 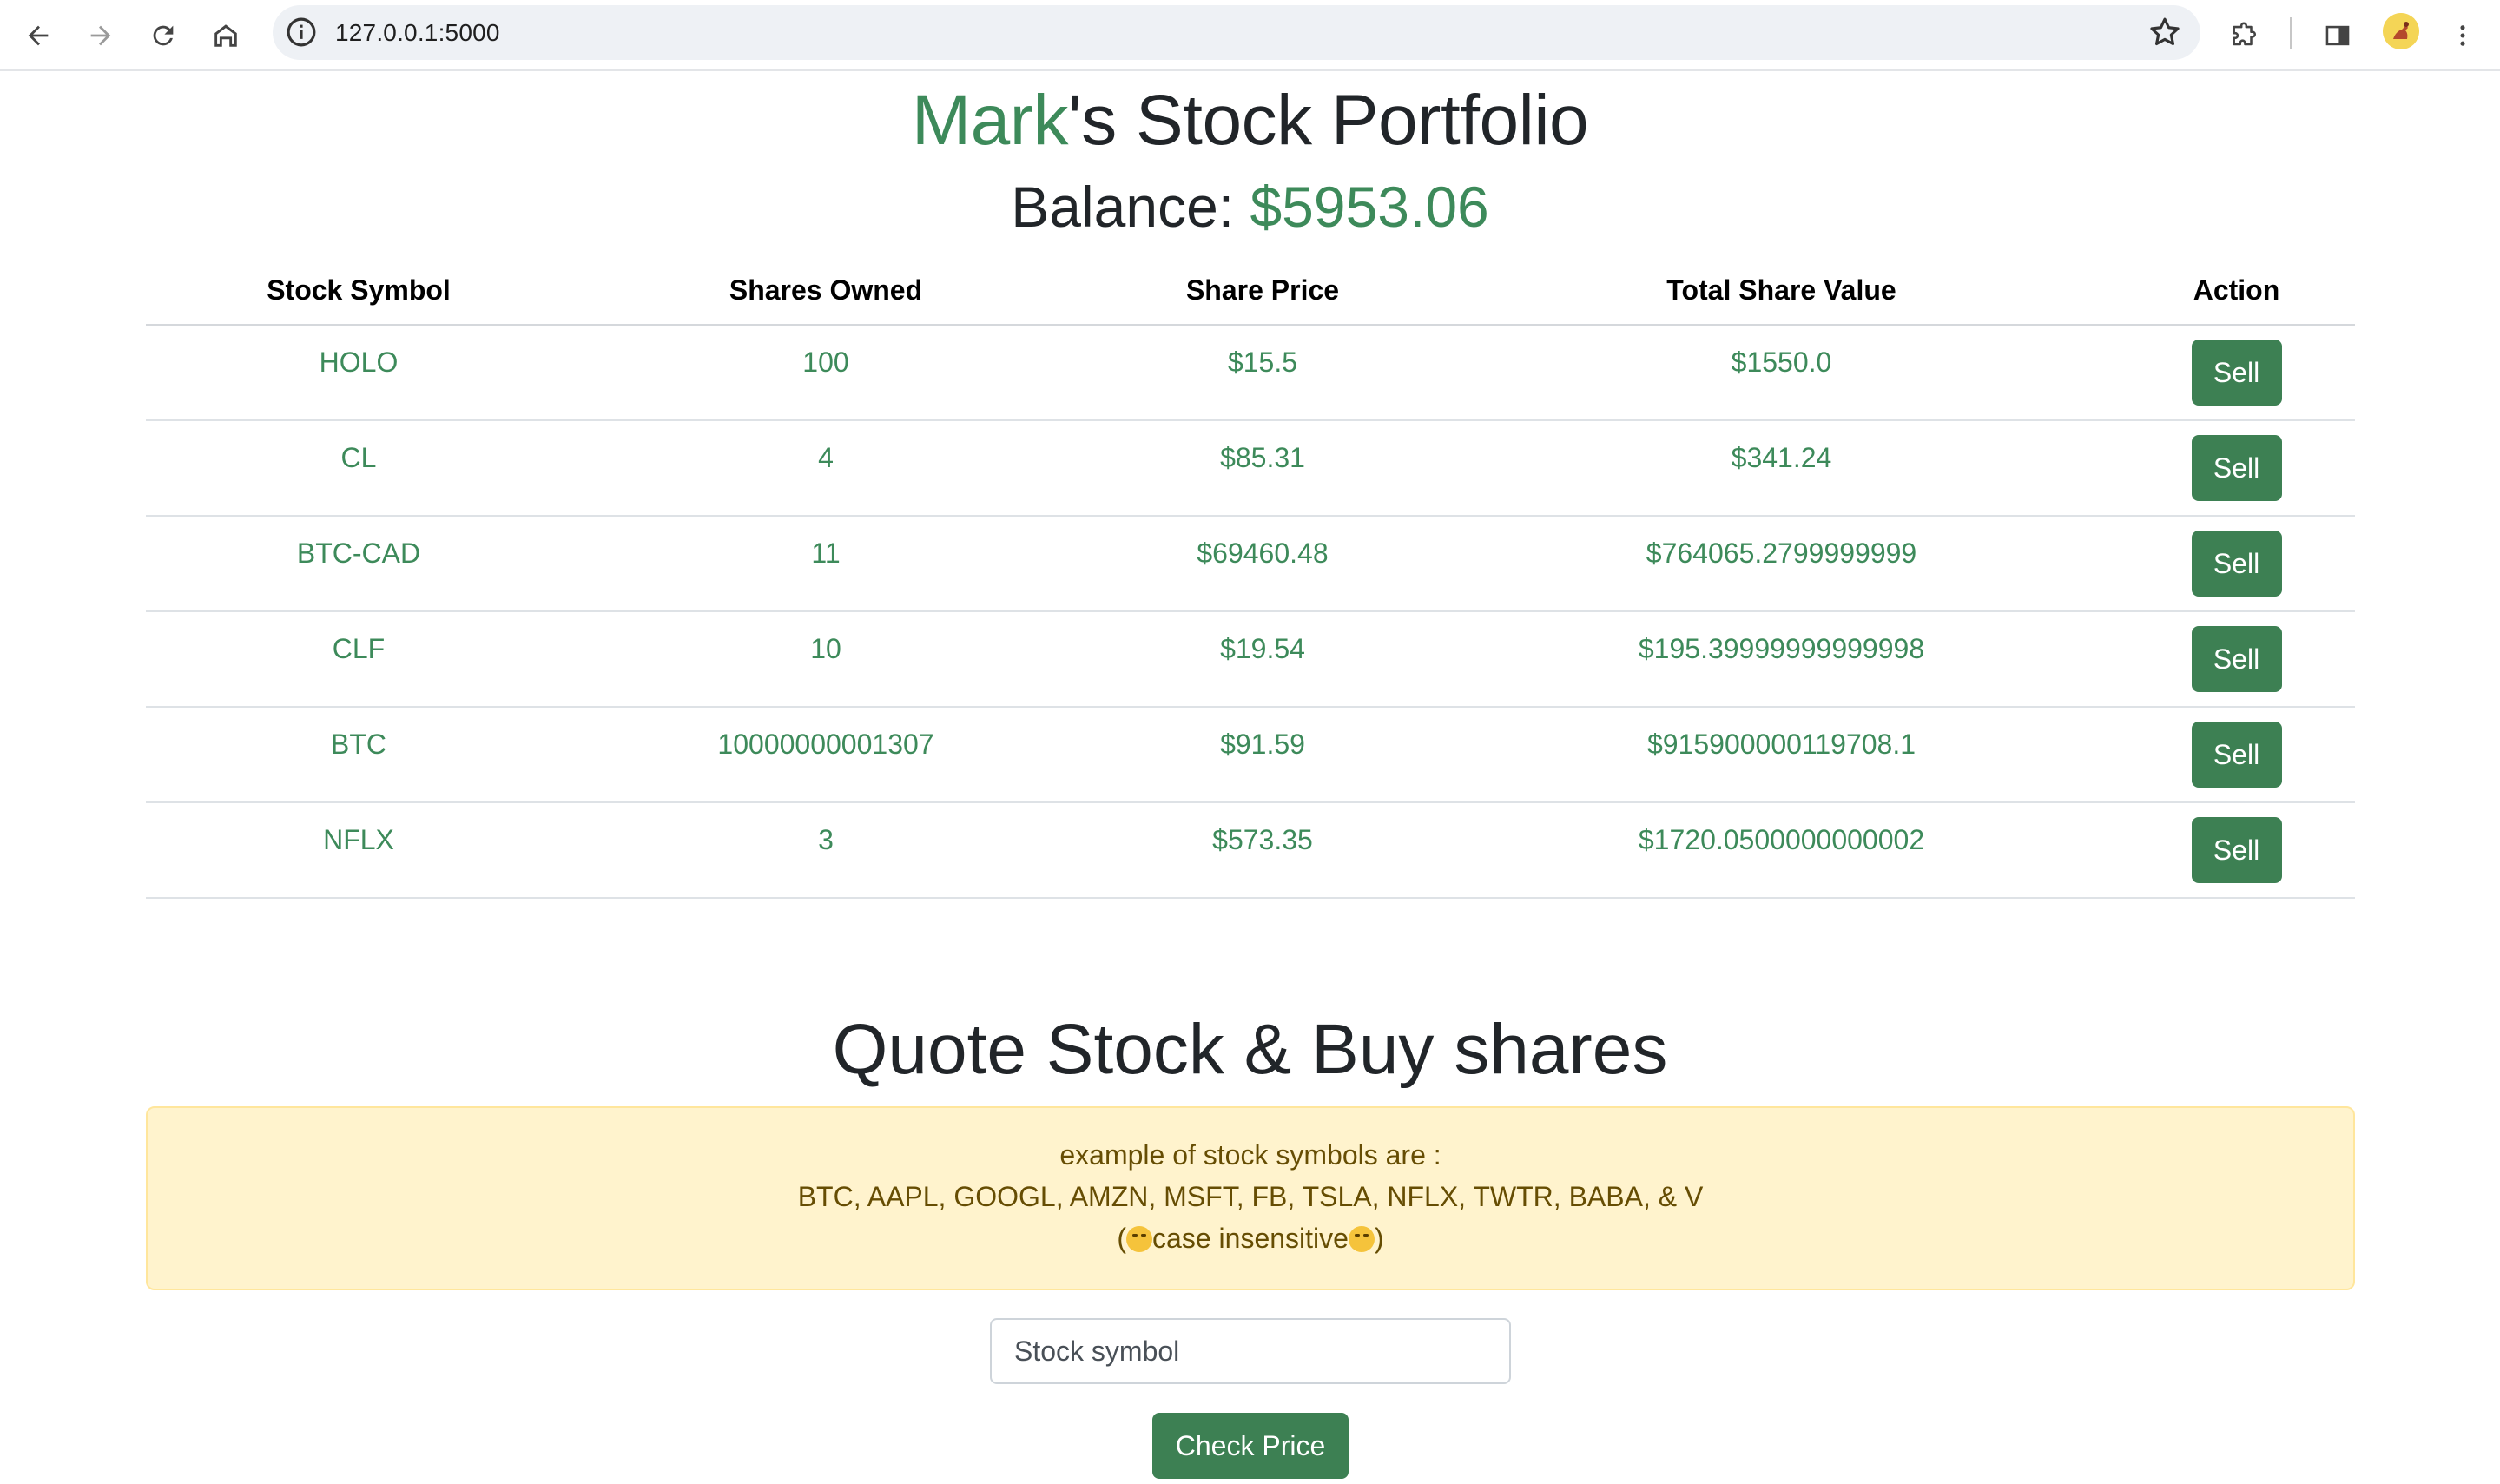 What do you see at coordinates (1262, 755) in the screenshot?
I see `cell-price: $91.59` at bounding box center [1262, 755].